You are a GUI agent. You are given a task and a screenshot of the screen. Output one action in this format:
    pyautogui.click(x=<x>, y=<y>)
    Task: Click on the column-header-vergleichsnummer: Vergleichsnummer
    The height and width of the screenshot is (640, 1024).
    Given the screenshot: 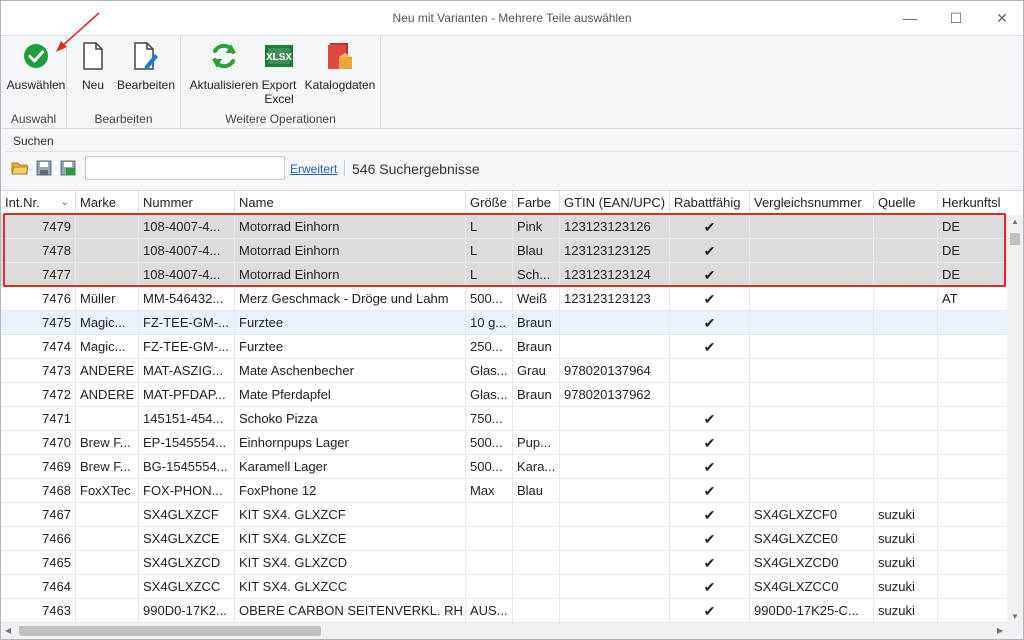 What is the action you would take?
    pyautogui.click(x=812, y=203)
    